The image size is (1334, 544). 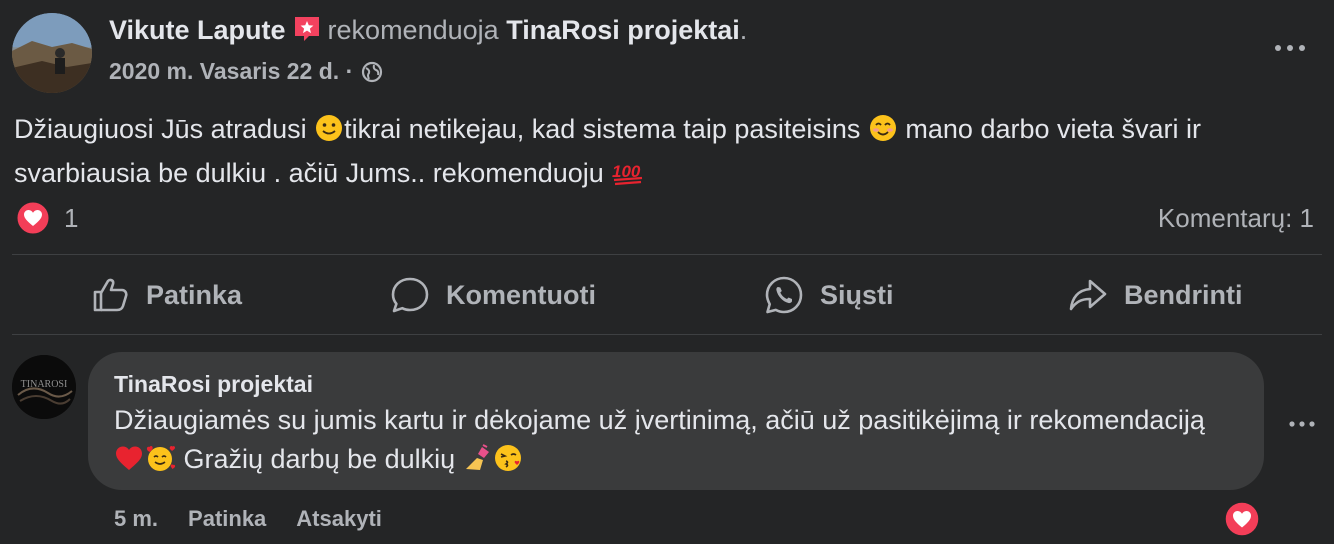 What do you see at coordinates (110, 295) in the screenshot?
I see `thumbs-up-icon` at bounding box center [110, 295].